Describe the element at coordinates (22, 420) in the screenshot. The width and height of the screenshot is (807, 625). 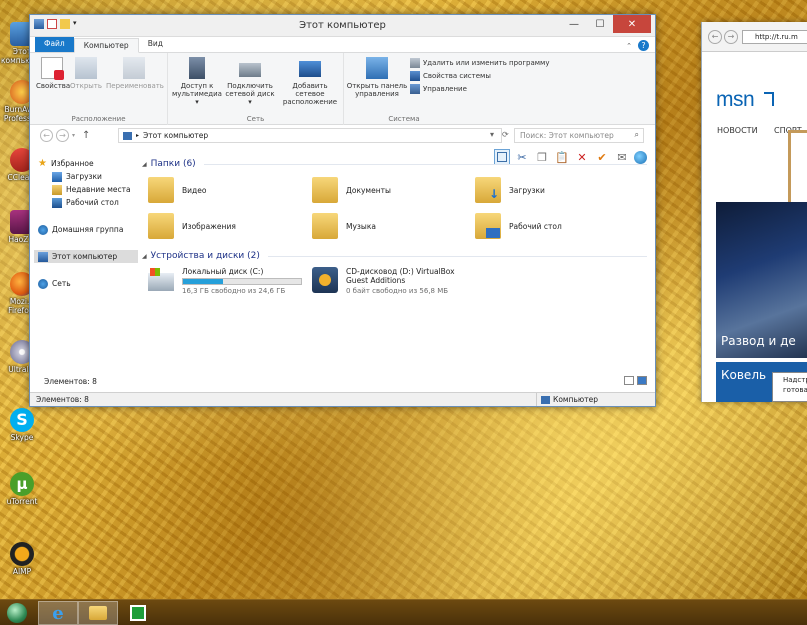
I see `skype-icon: S` at that location.